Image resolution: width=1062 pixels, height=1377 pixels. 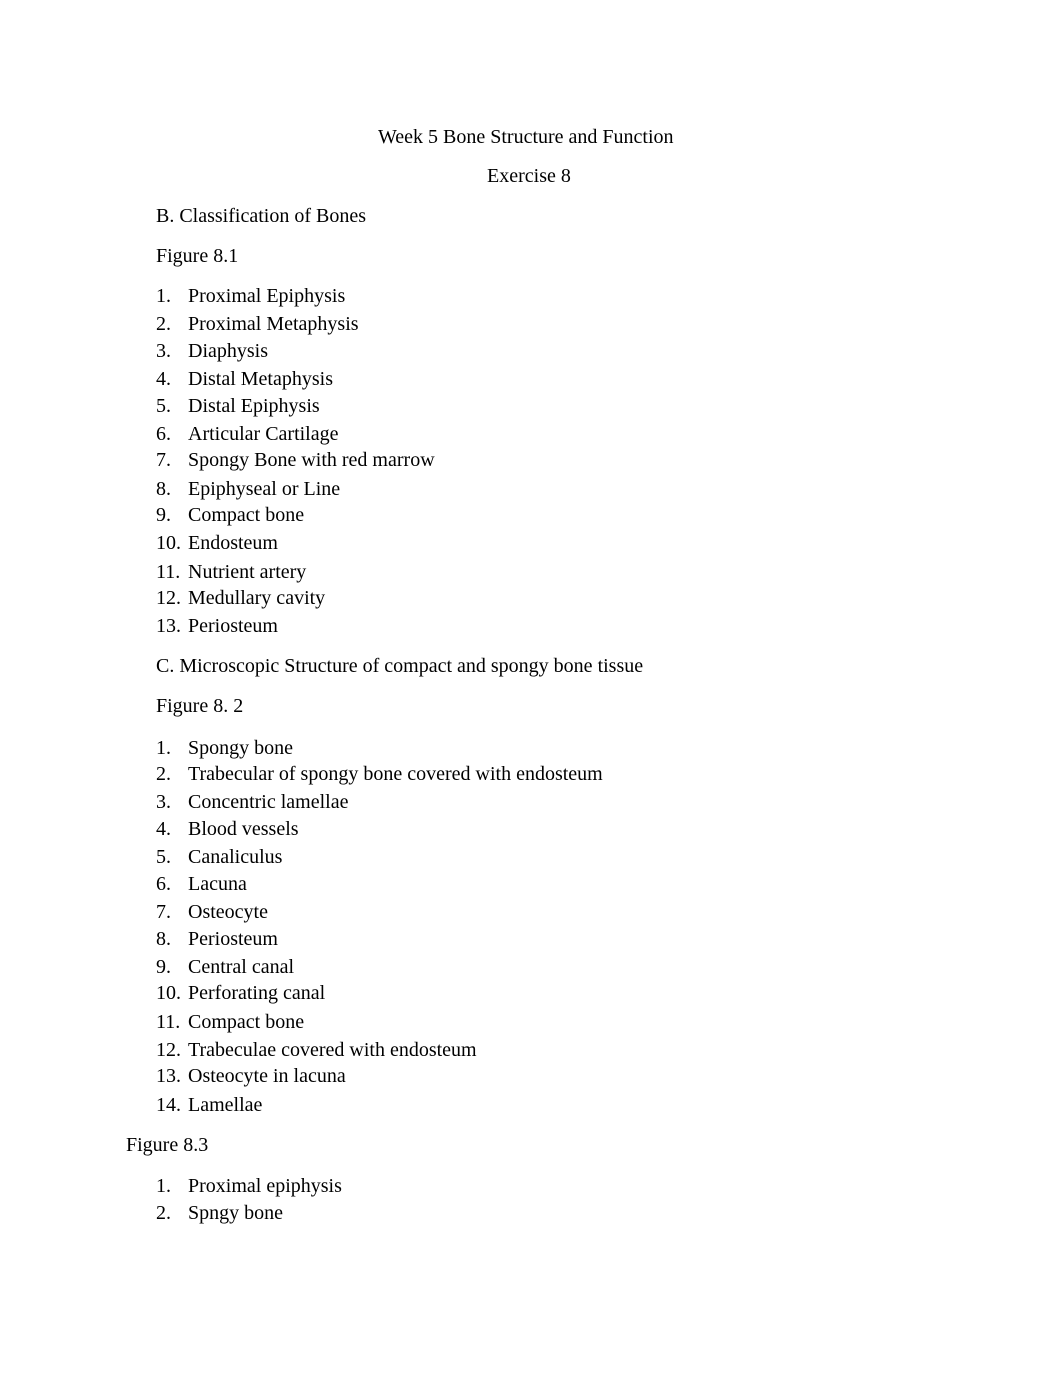 What do you see at coordinates (240, 748) in the screenshot?
I see `list-item-text: Spongy bone` at bounding box center [240, 748].